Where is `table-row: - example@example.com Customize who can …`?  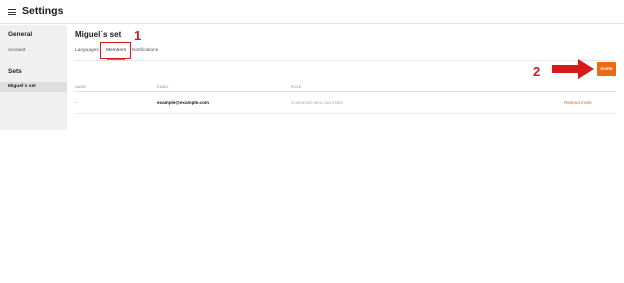 table-row: - example@example.com Customize who can … is located at coordinates (345, 103).